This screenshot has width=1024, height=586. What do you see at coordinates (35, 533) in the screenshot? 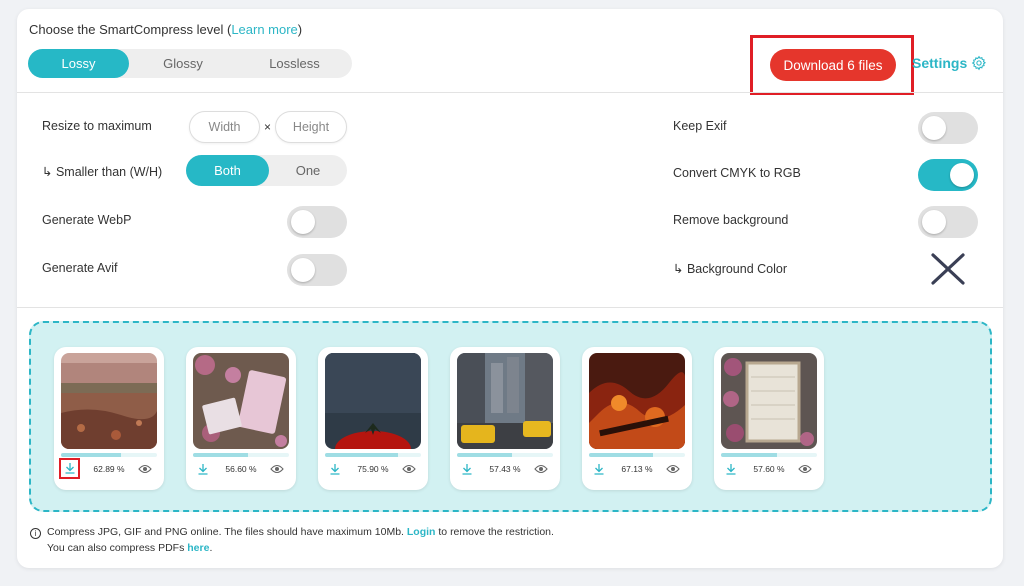
I see `info-icon: i` at bounding box center [35, 533].